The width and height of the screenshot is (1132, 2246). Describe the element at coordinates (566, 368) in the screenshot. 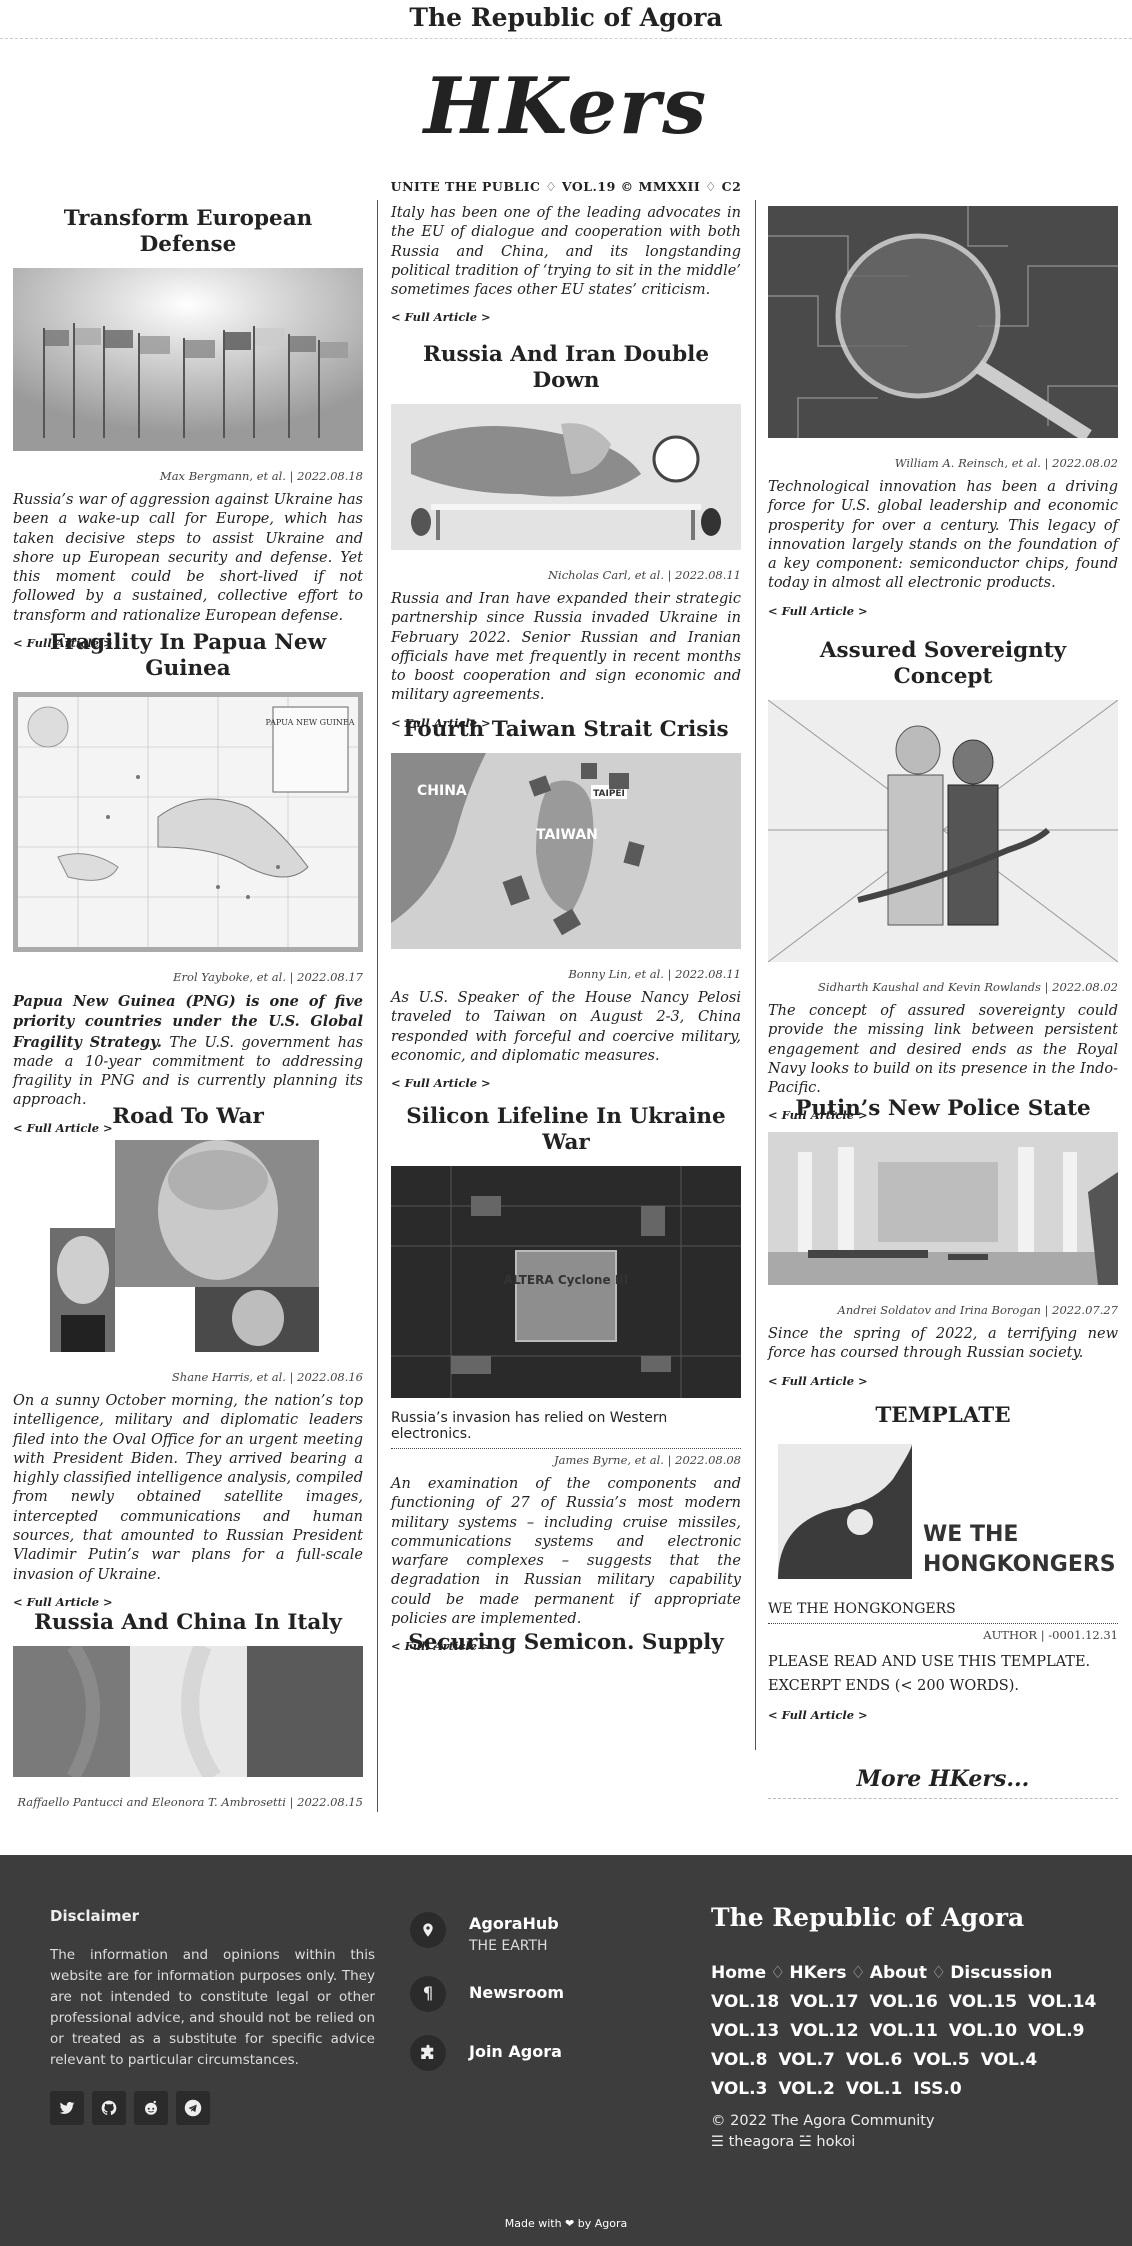

I see `article-title: Russia And Iran Double Down` at that location.